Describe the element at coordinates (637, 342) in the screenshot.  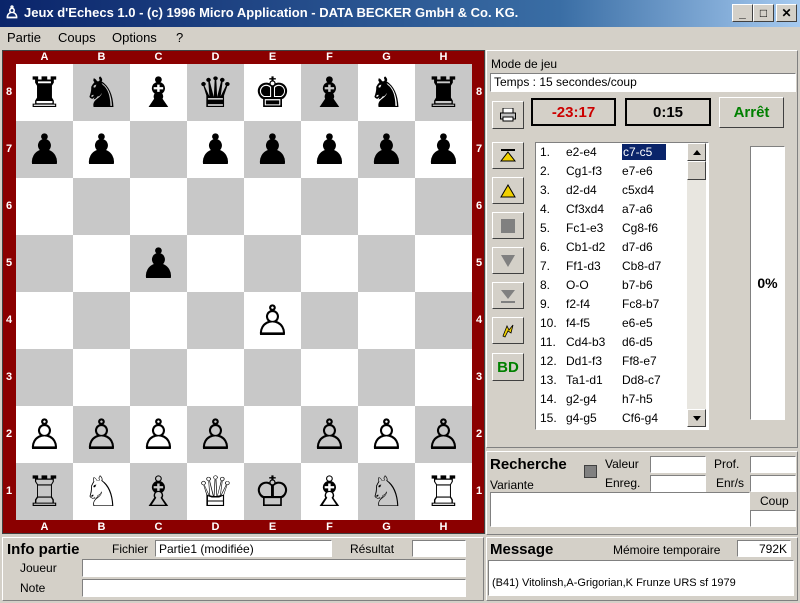
I see `black-move: d6-d5` at that location.